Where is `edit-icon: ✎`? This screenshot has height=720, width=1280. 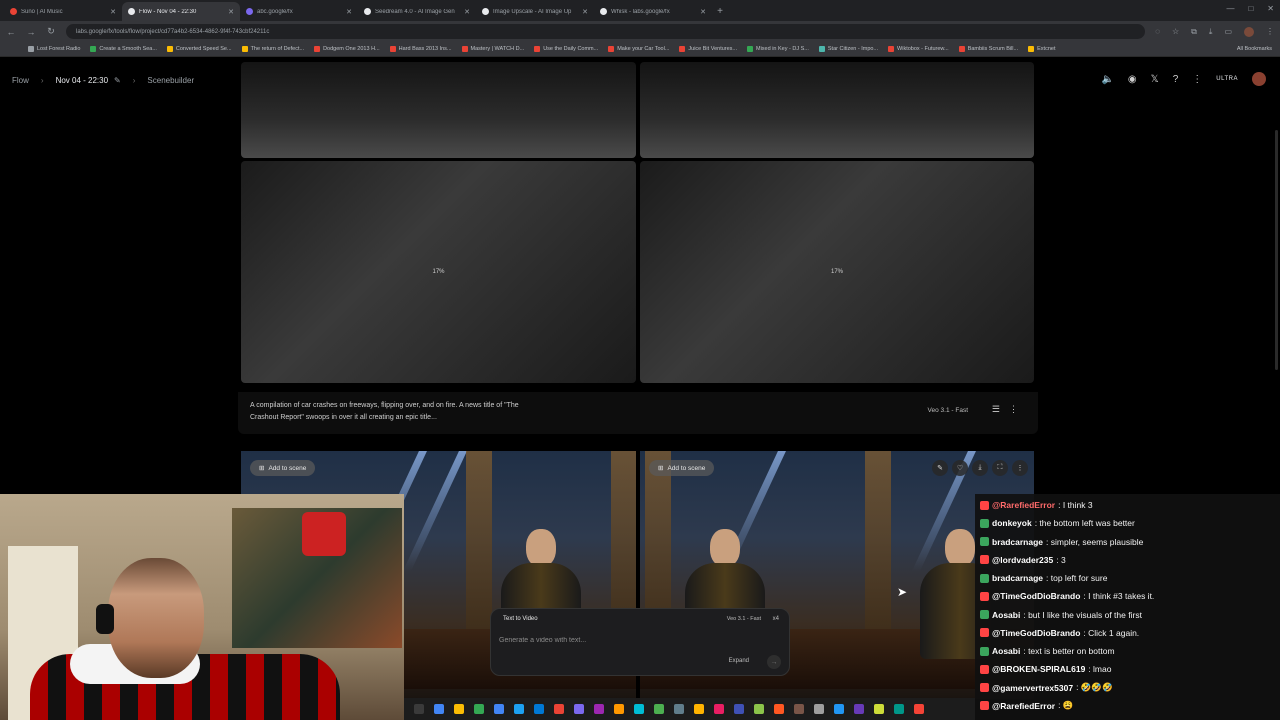
edit-icon: ✎ is located at coordinates (940, 468).